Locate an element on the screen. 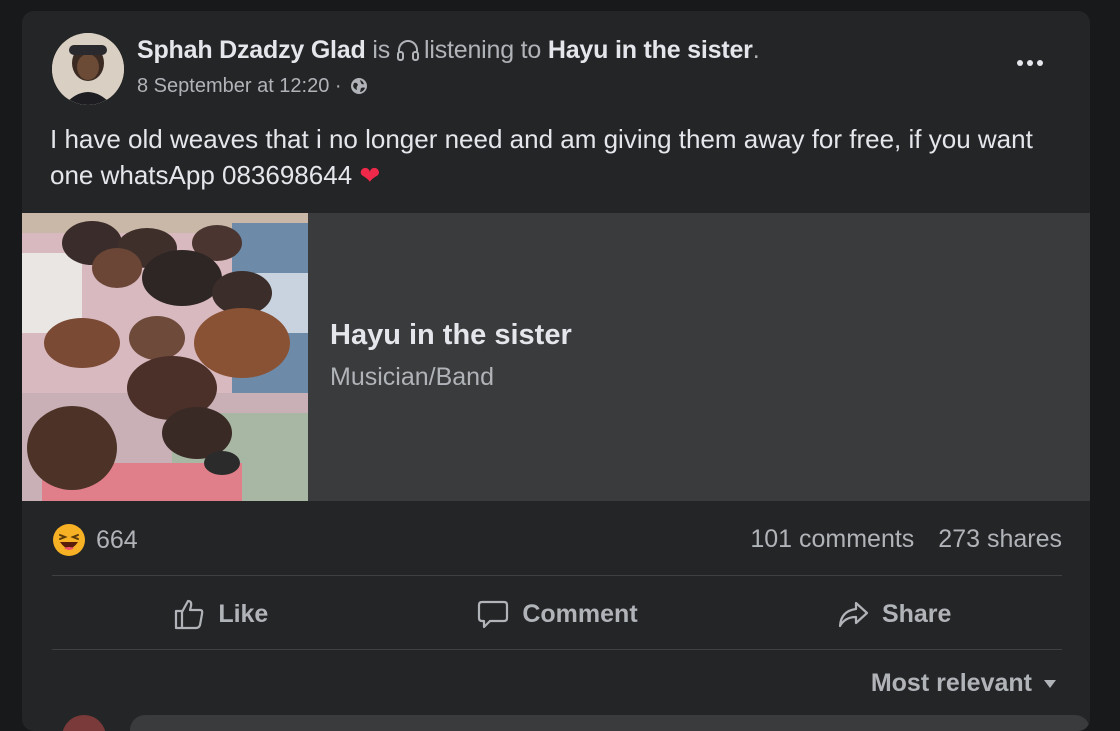  attachment-title: Hayu in the sister is located at coordinates (451, 335).